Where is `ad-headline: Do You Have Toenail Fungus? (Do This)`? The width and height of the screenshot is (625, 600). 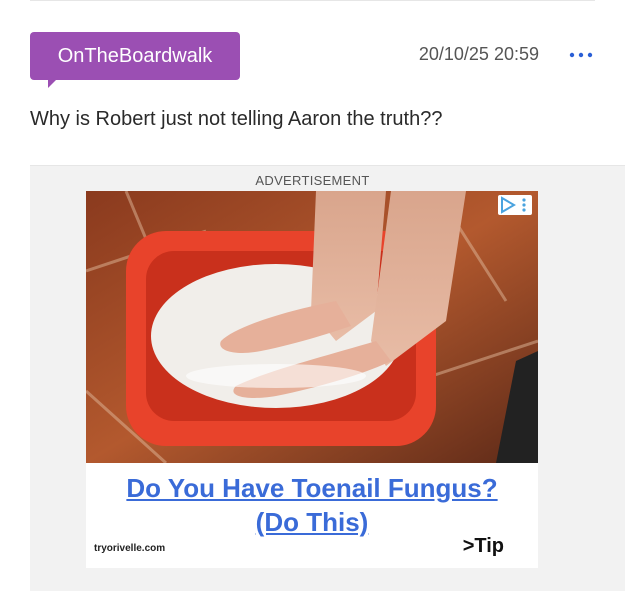
ad-headline: Do You Have Toenail Fungus? (Do This) is located at coordinates (312, 505).